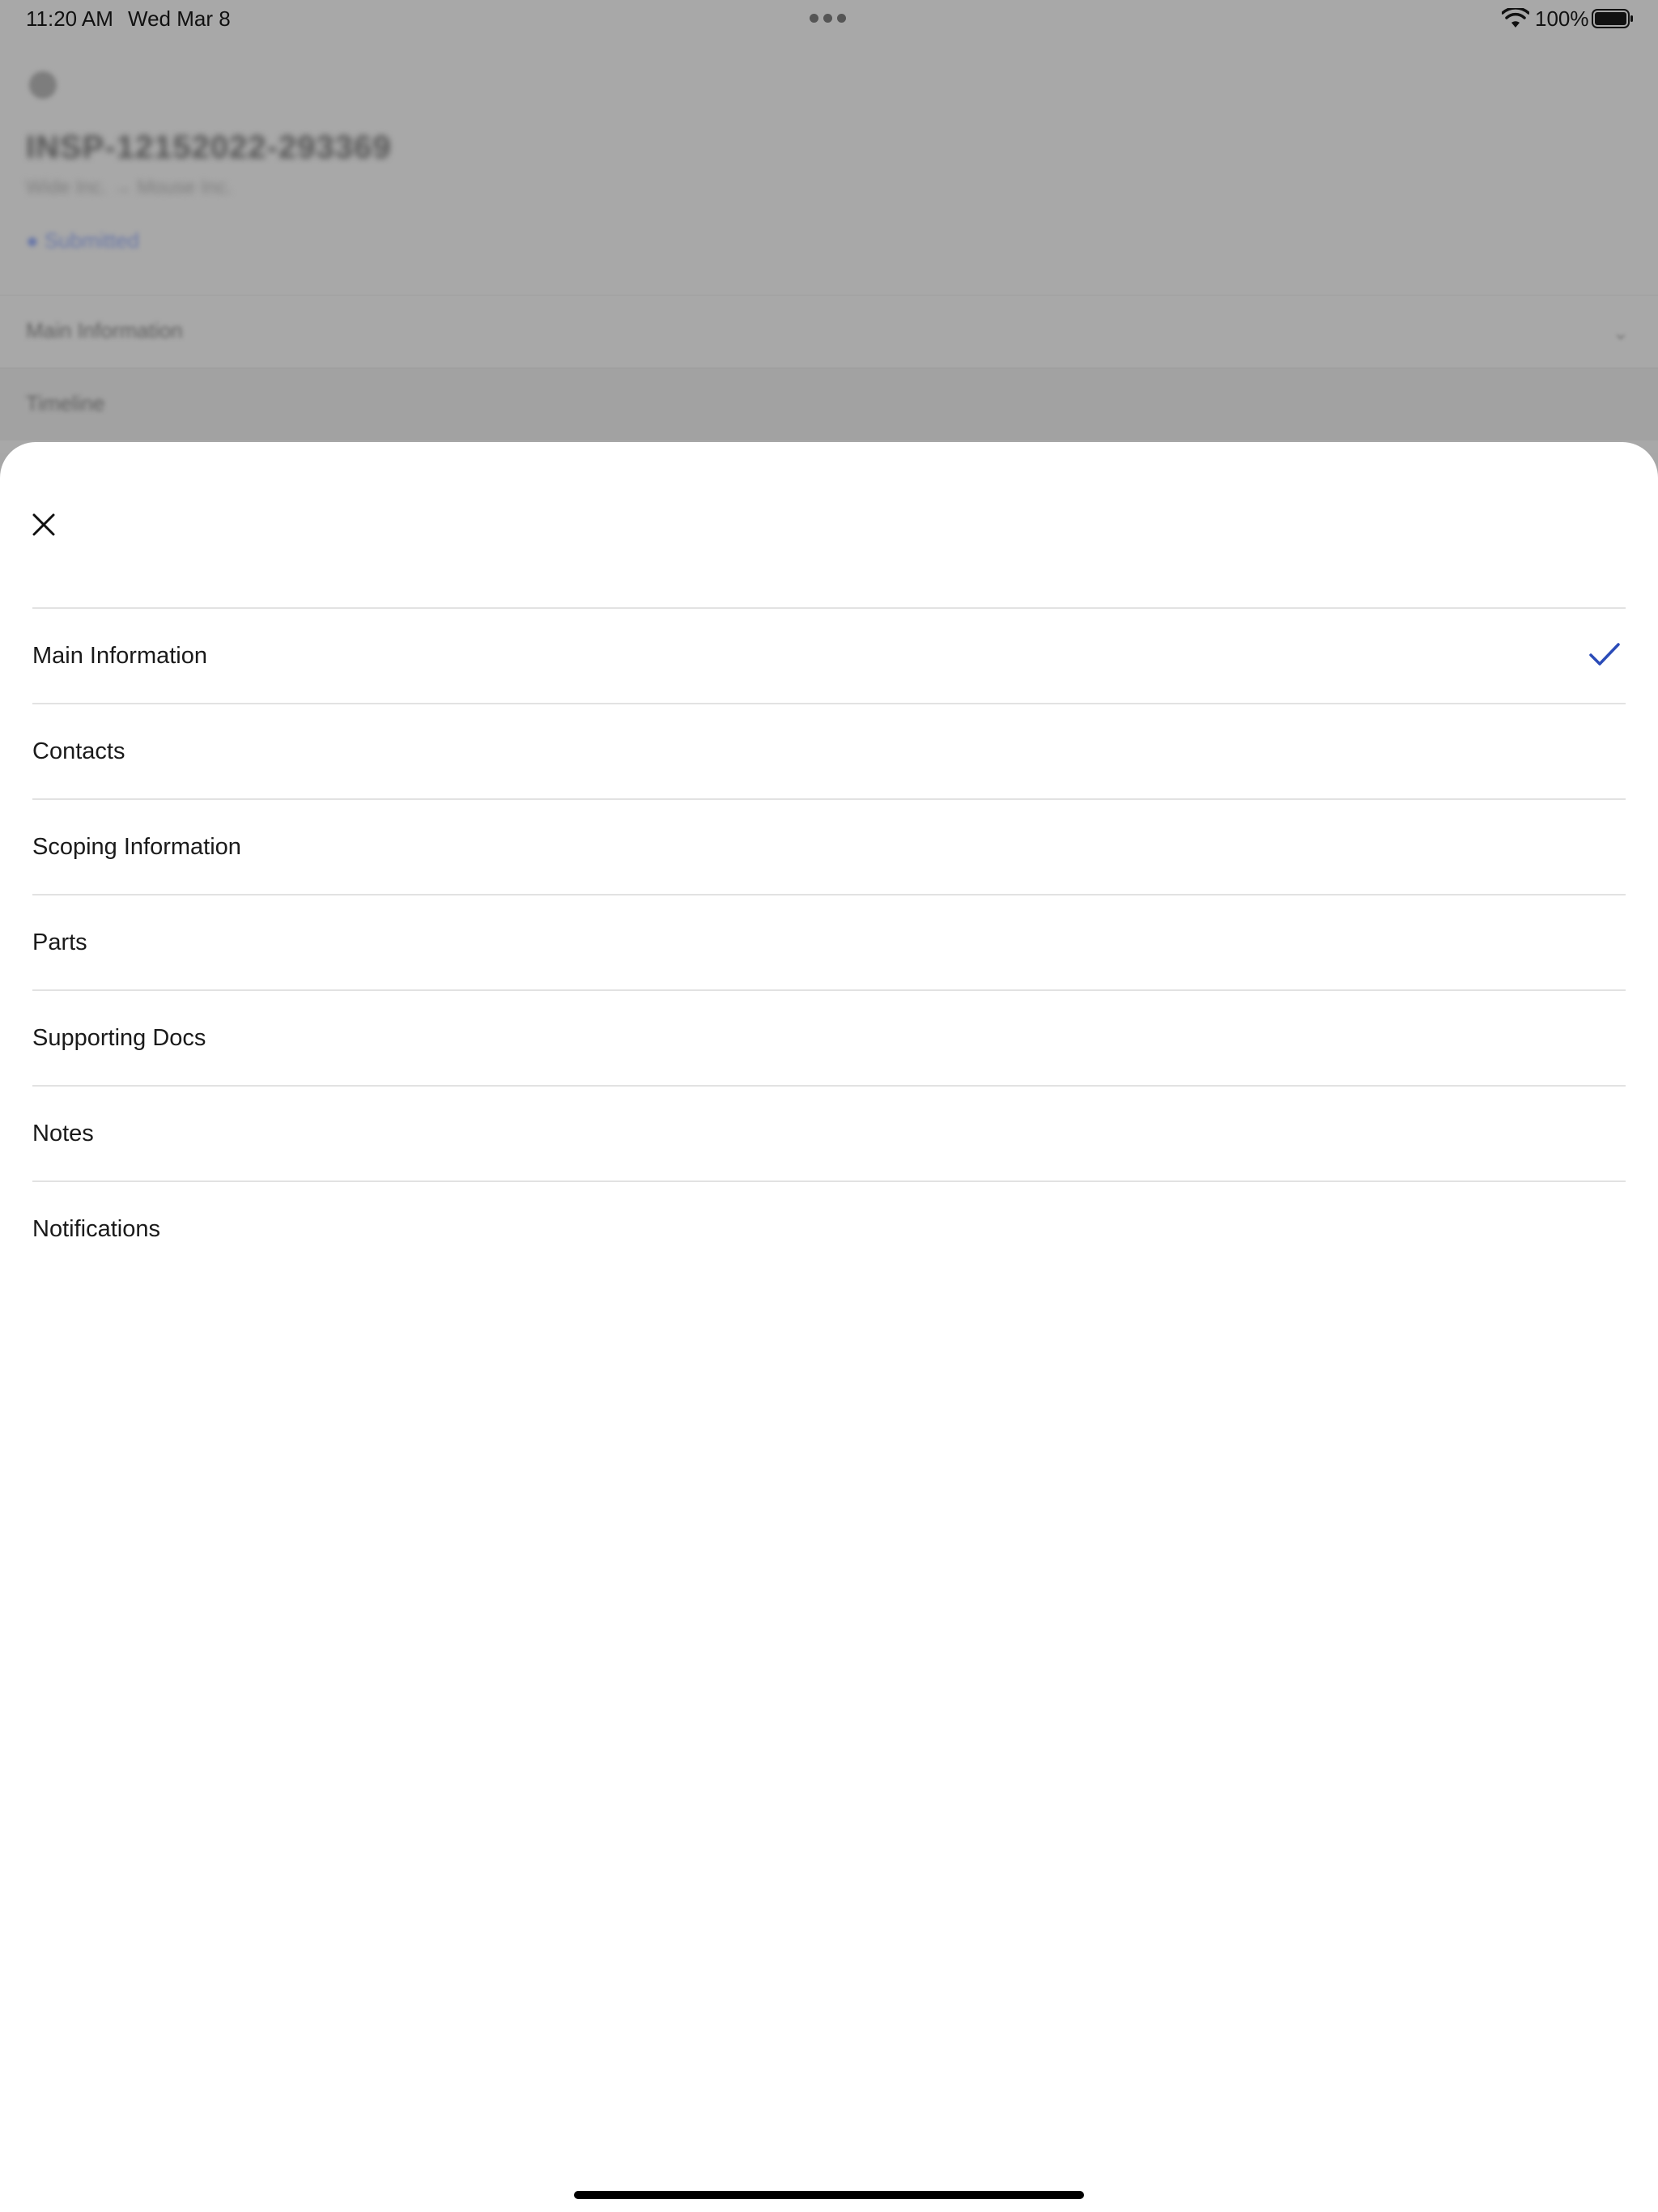 Image resolution: width=1658 pixels, height=2212 pixels. I want to click on multitasking-dots-icon, so click(828, 19).